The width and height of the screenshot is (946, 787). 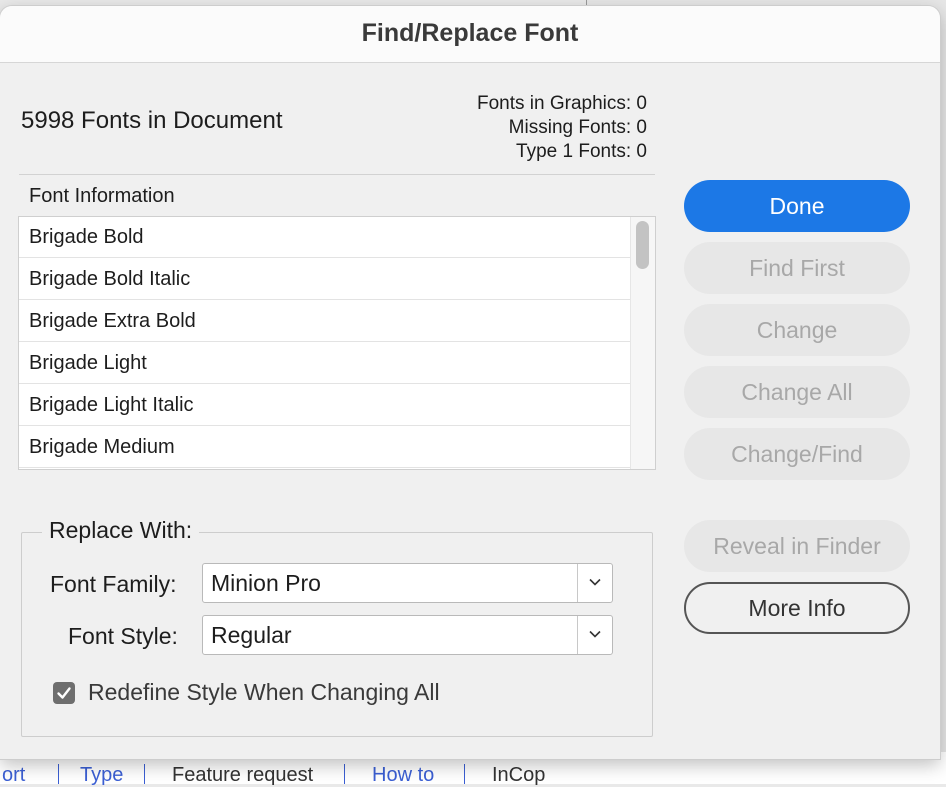 What do you see at coordinates (324, 279) in the screenshot?
I see `font-list-item: Brigade Bold Italic` at bounding box center [324, 279].